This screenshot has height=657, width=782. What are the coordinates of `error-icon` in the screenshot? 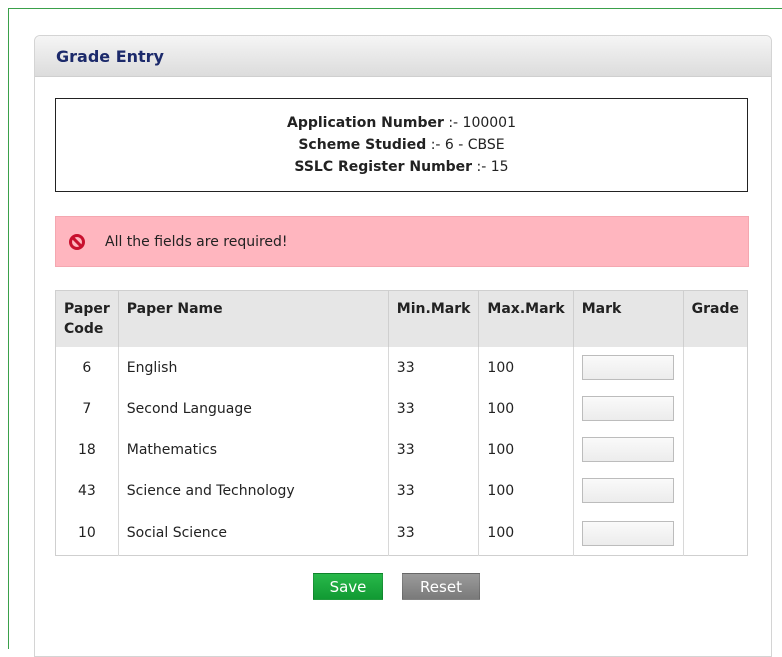 It's located at (77, 241).